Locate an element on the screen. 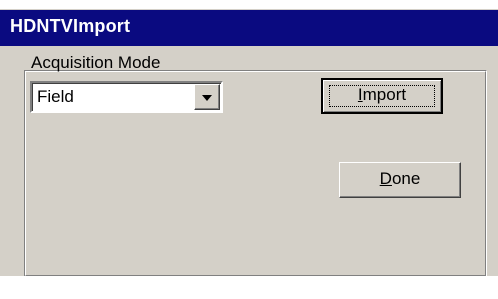 The height and width of the screenshot is (299, 498). acquisition-mode-label: Acquisition Mode is located at coordinates (96, 62).